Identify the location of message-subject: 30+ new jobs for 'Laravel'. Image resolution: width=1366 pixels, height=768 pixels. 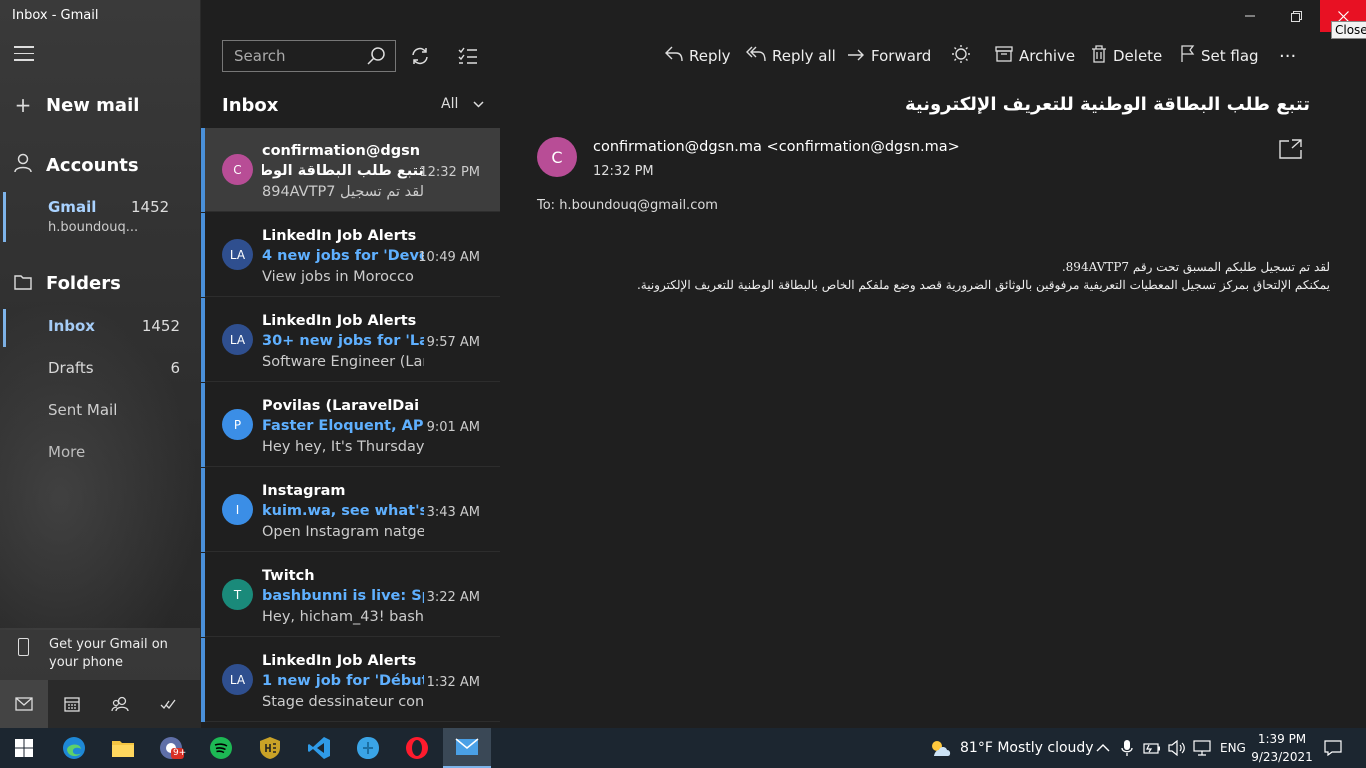
(343, 341).